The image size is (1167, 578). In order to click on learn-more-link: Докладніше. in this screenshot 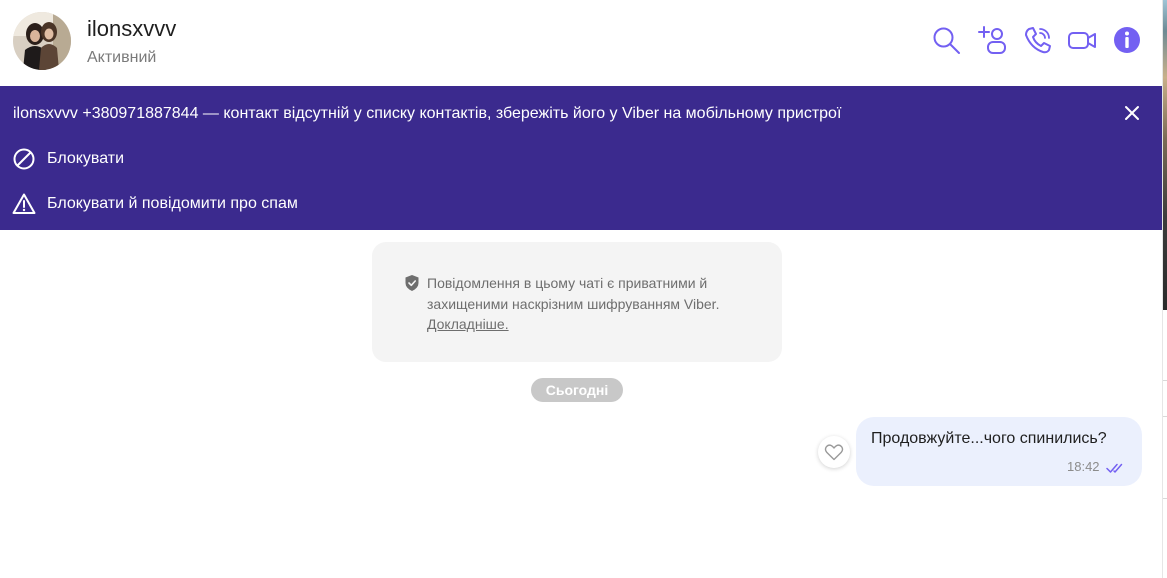, I will do `click(468, 324)`.